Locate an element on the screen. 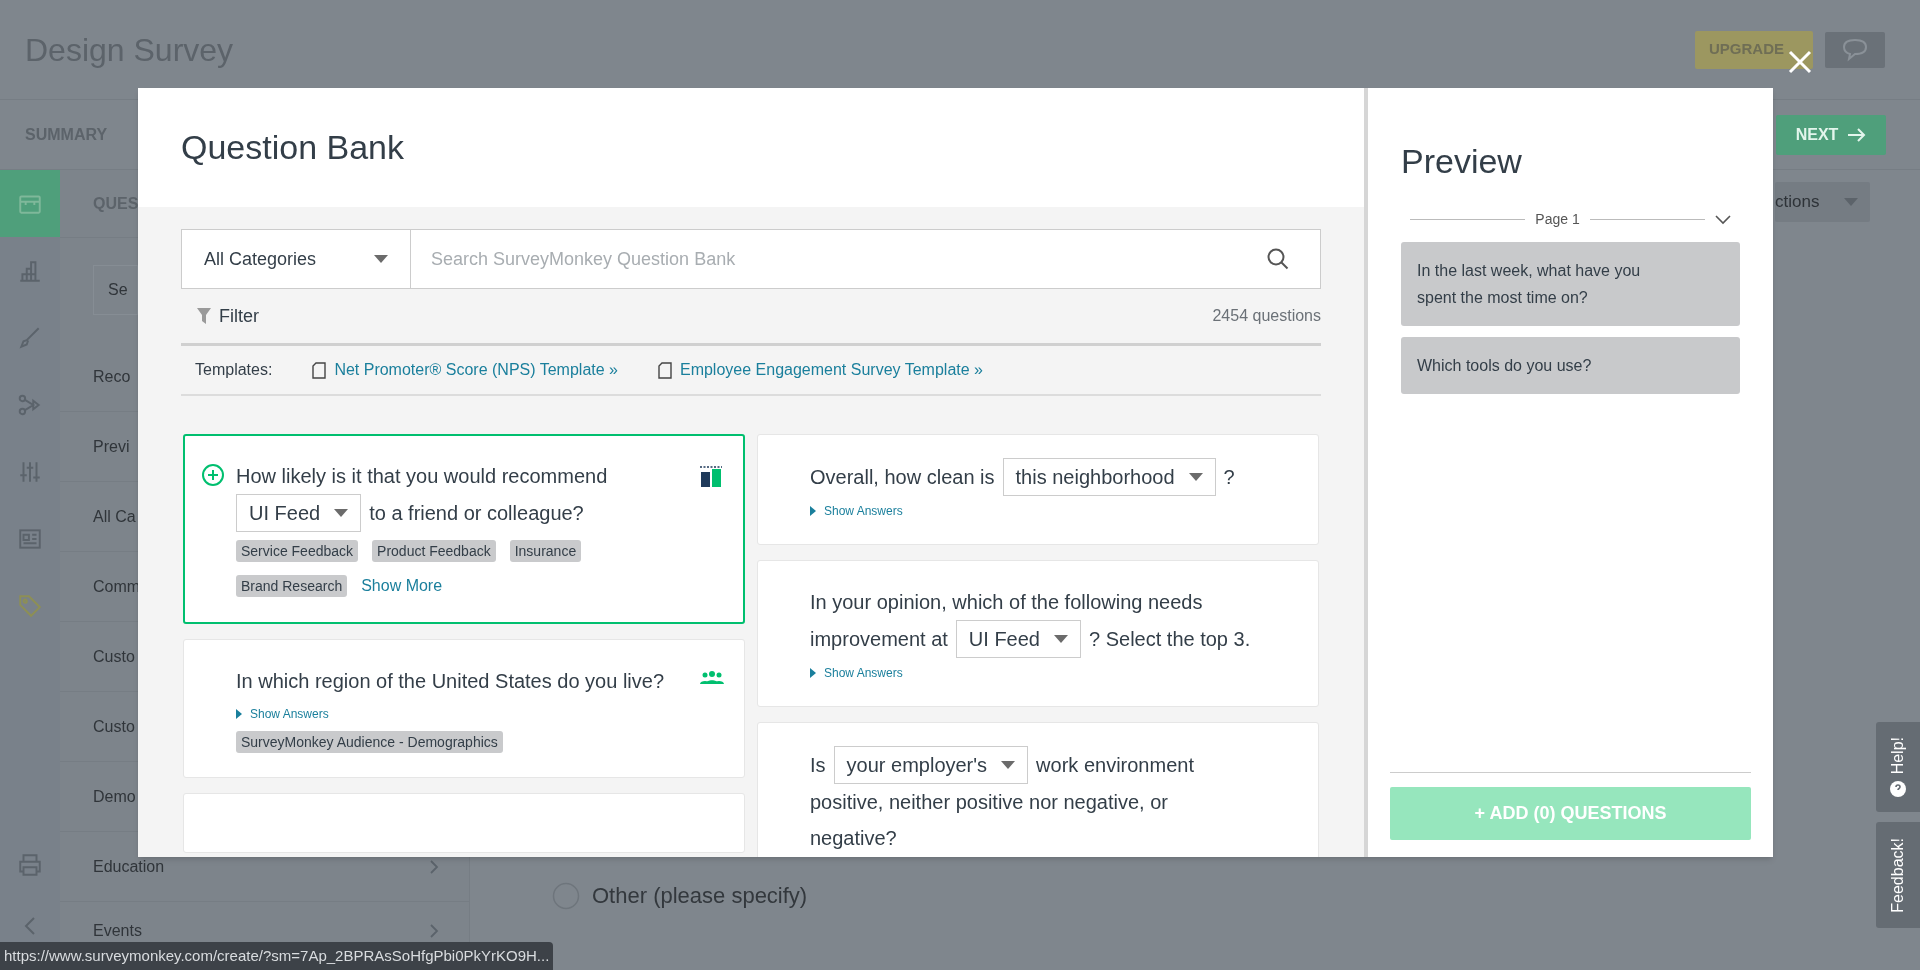 This screenshot has width=1920, height=970. question-text: negative? is located at coordinates (853, 838).